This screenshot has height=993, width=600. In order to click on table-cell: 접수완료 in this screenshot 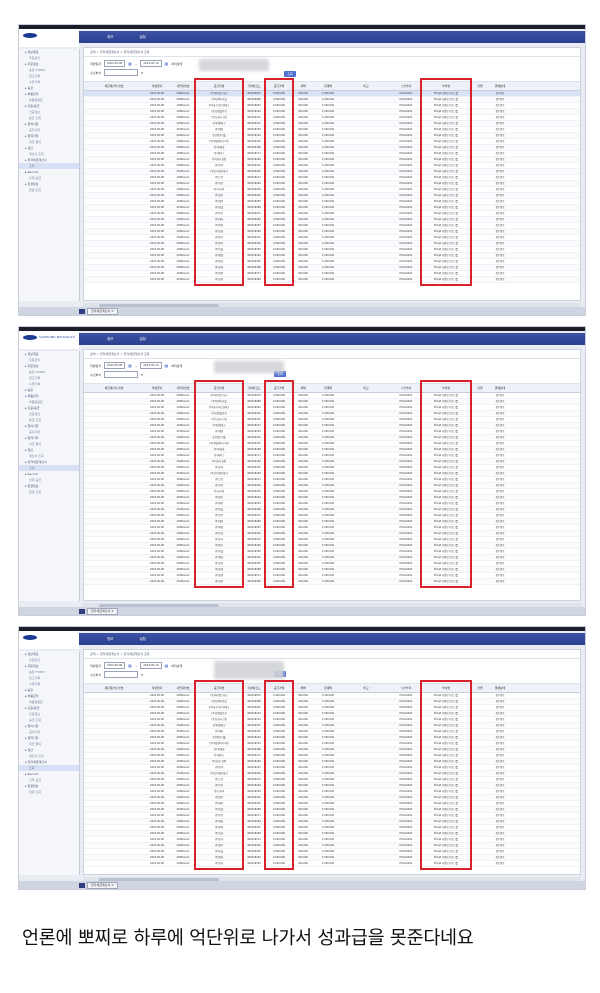, I will do `click(500, 533)`.